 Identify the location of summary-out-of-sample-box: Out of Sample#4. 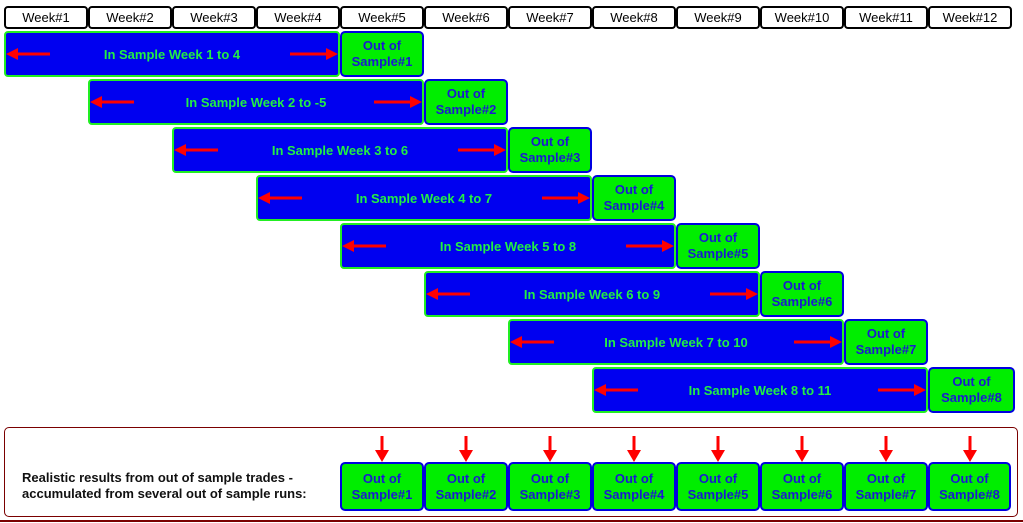
(634, 486).